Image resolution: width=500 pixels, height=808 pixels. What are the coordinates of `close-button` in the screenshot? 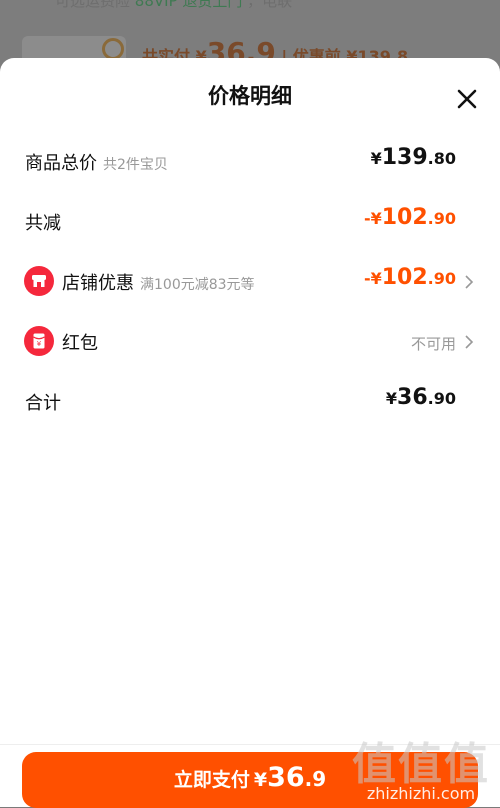 It's located at (467, 99).